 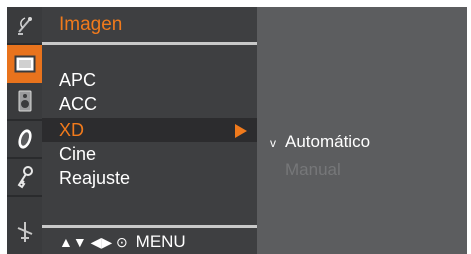 What do you see at coordinates (149, 43) in the screenshot?
I see `title-divider` at bounding box center [149, 43].